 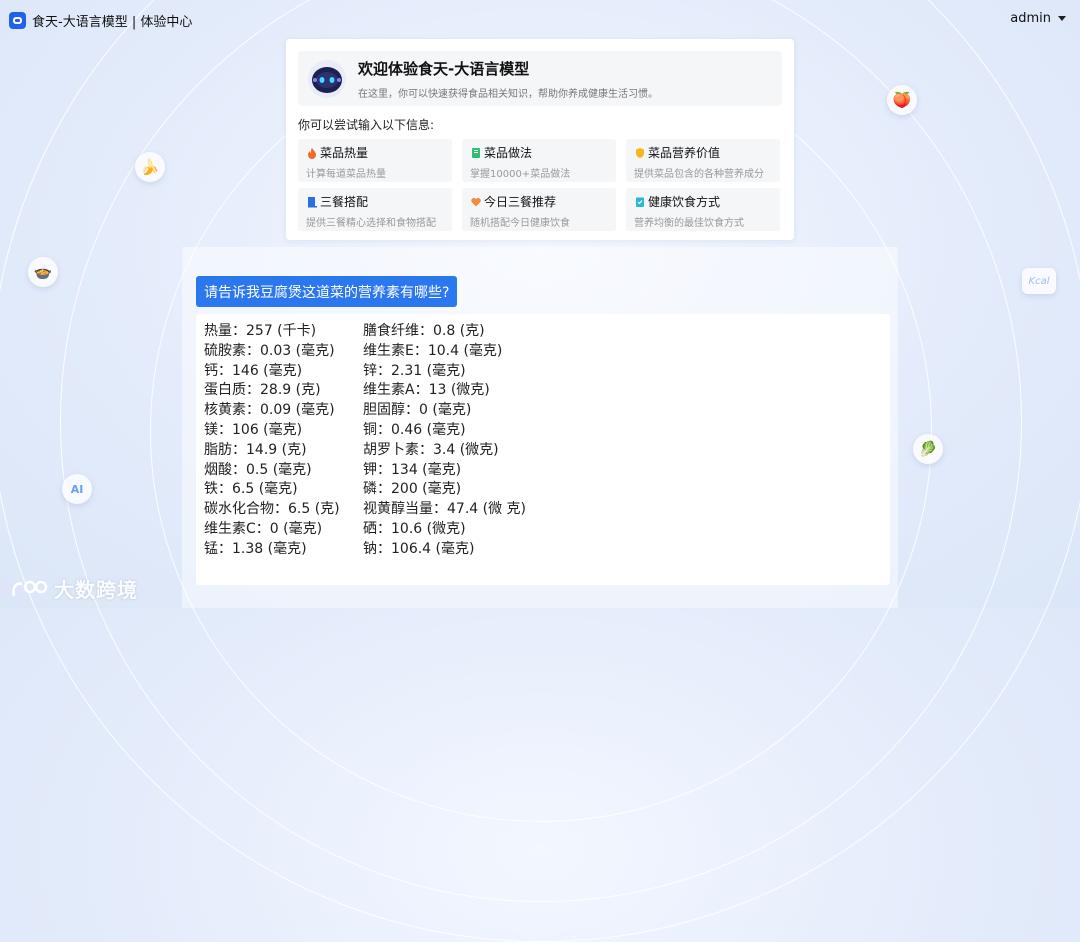 What do you see at coordinates (684, 153) in the screenshot?
I see `feature-title: 菜品营养价值` at bounding box center [684, 153].